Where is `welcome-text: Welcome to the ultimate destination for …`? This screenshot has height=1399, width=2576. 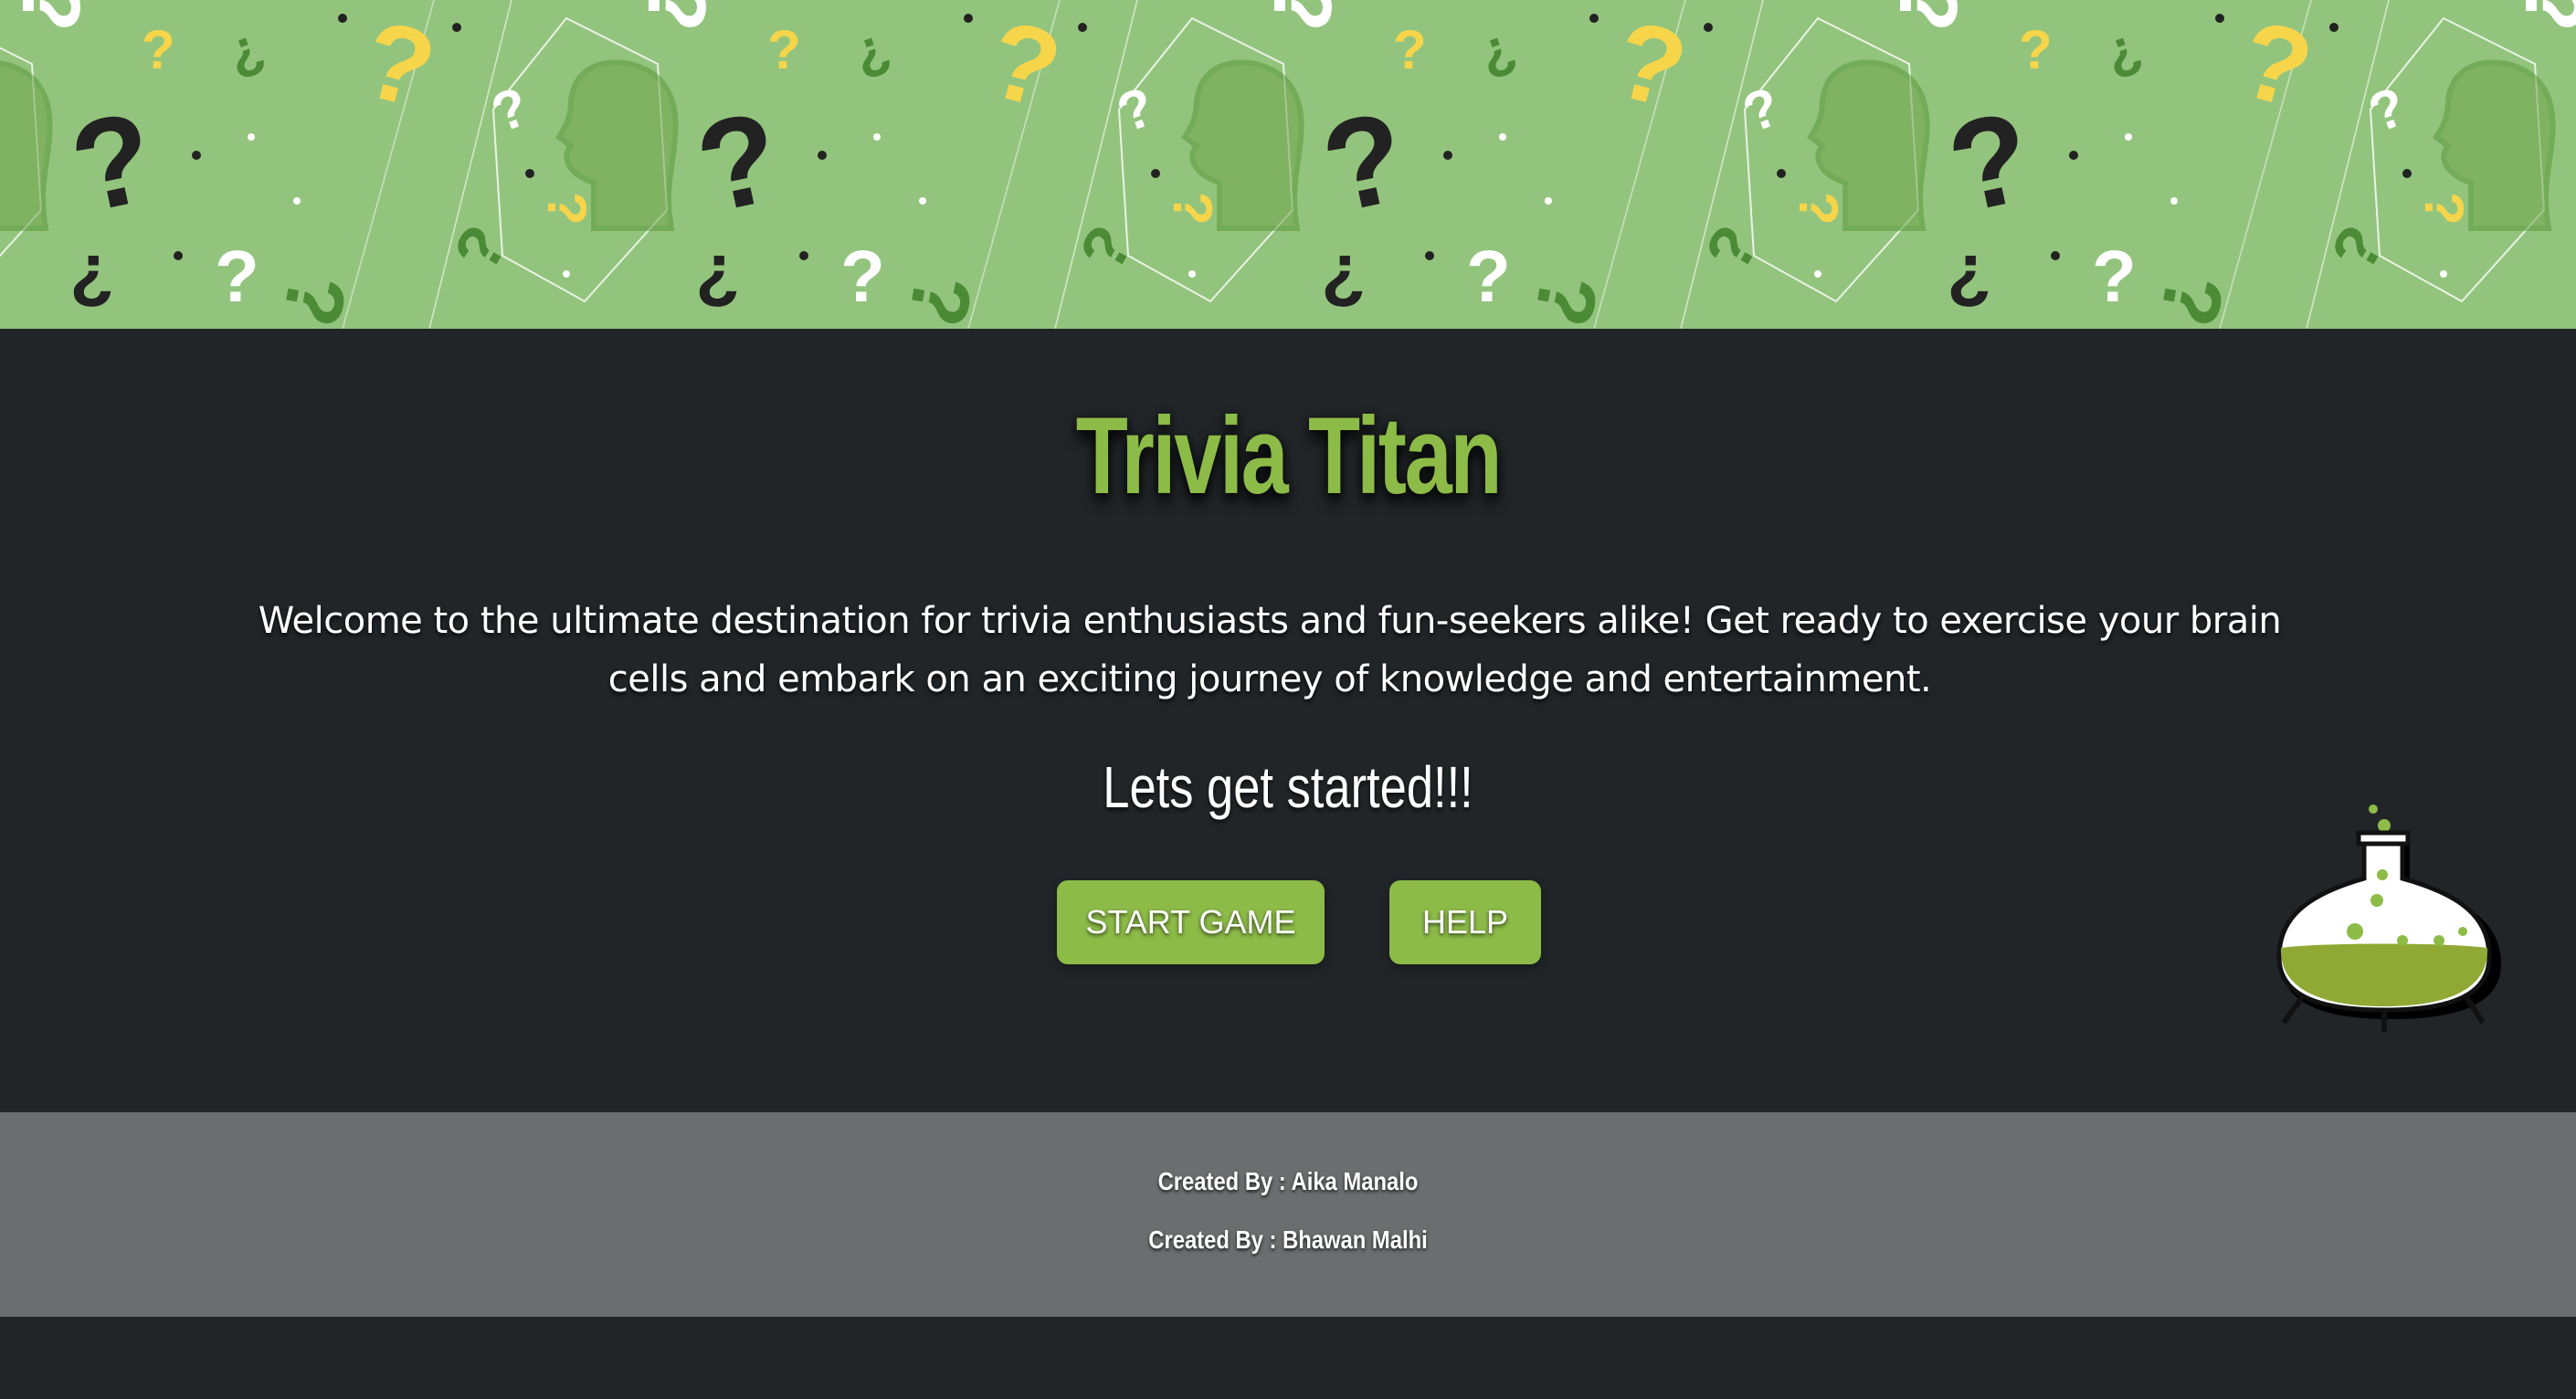
welcome-text: Welcome to the ultimate destination for … is located at coordinates (1270, 650).